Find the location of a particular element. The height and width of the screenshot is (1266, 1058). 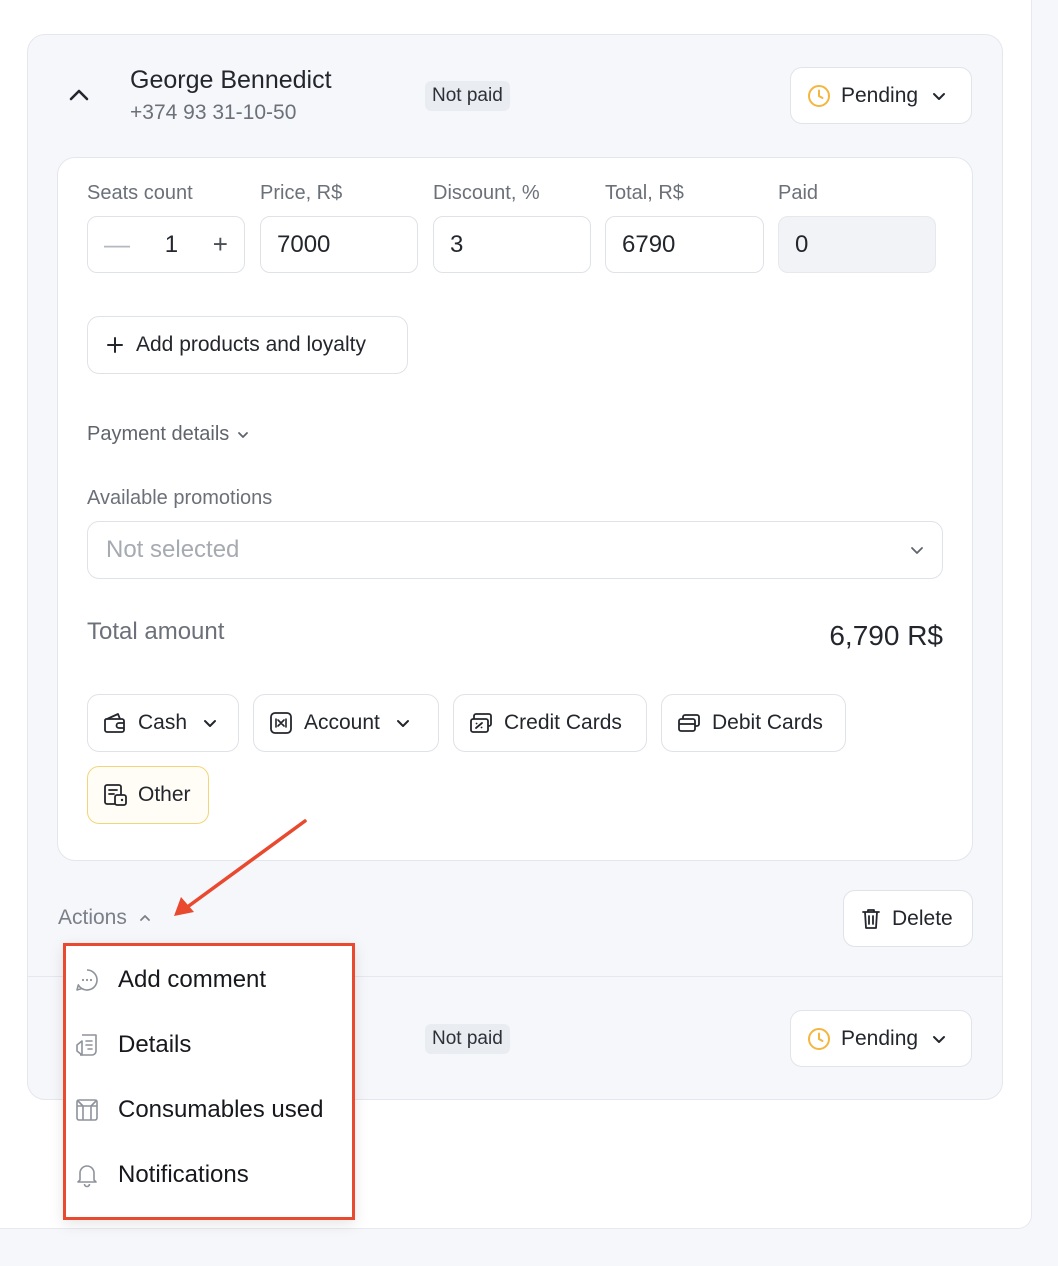

menu-item-consumables-used: Consumables used is located at coordinates (198, 1110).